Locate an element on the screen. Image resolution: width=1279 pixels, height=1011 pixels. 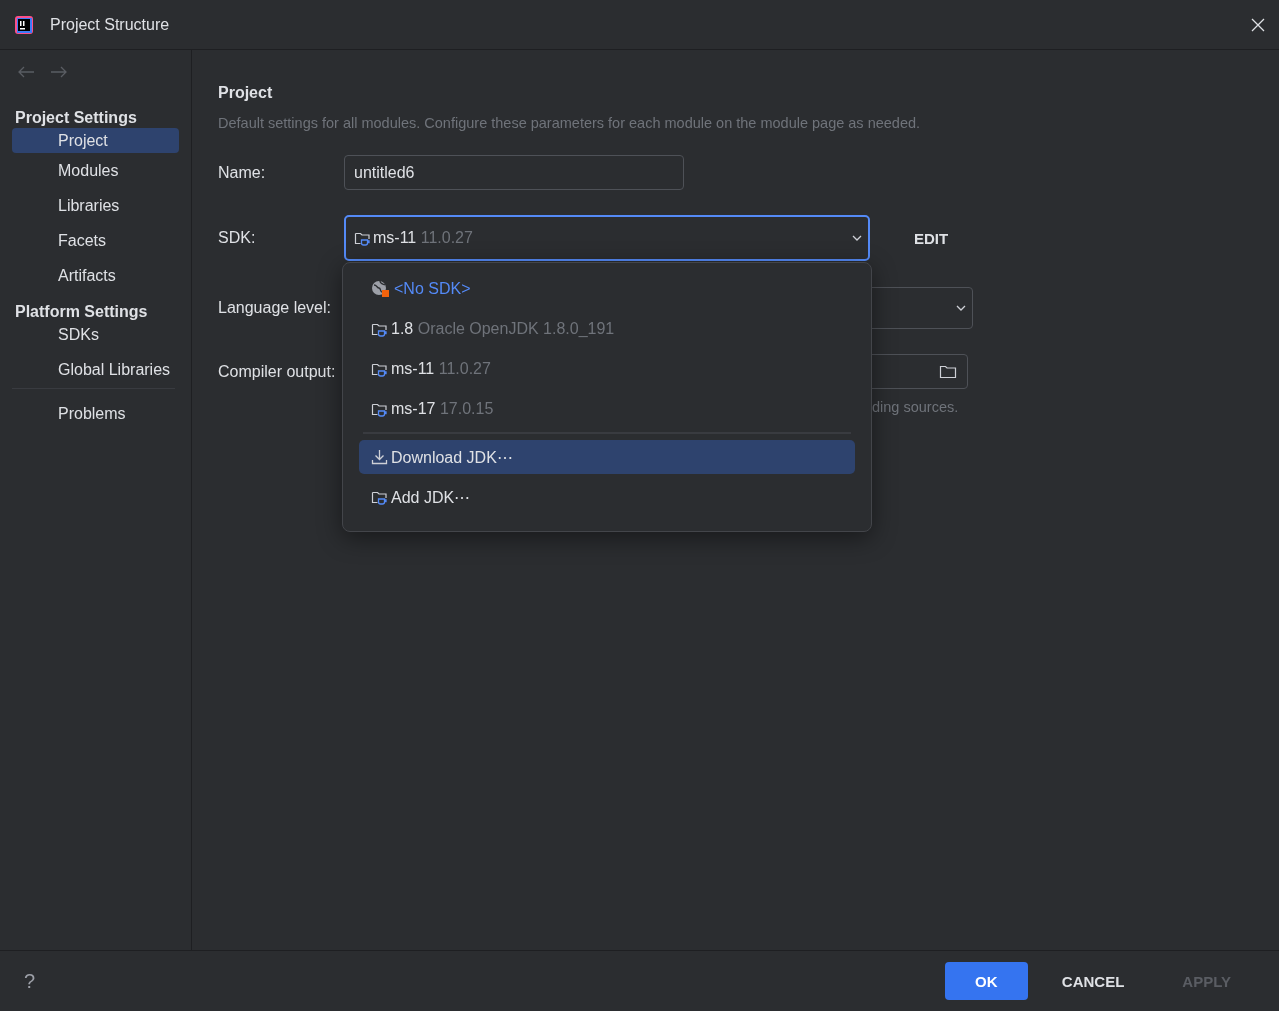
help-button: ? is located at coordinates (484, 981).